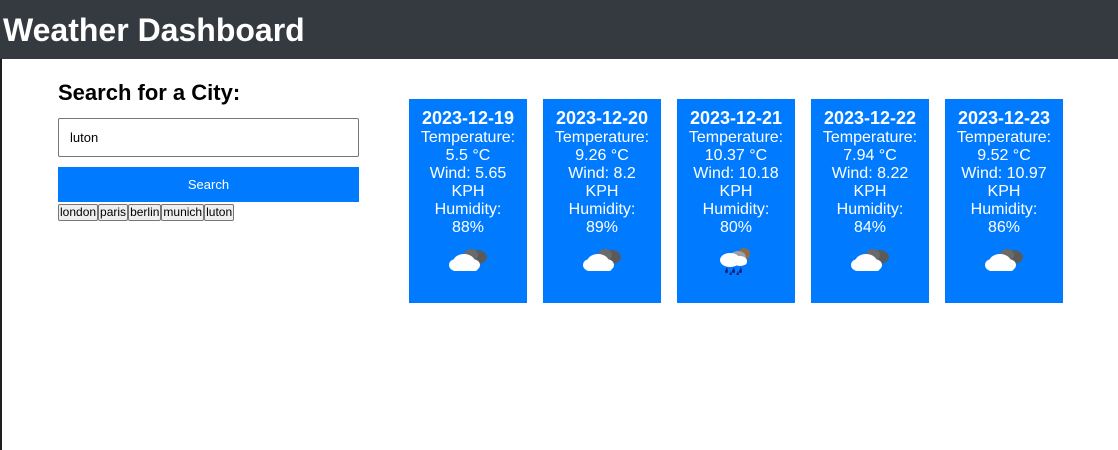 The image size is (1118, 450). What do you see at coordinates (736, 260) in the screenshot?
I see `rain-icon` at bounding box center [736, 260].